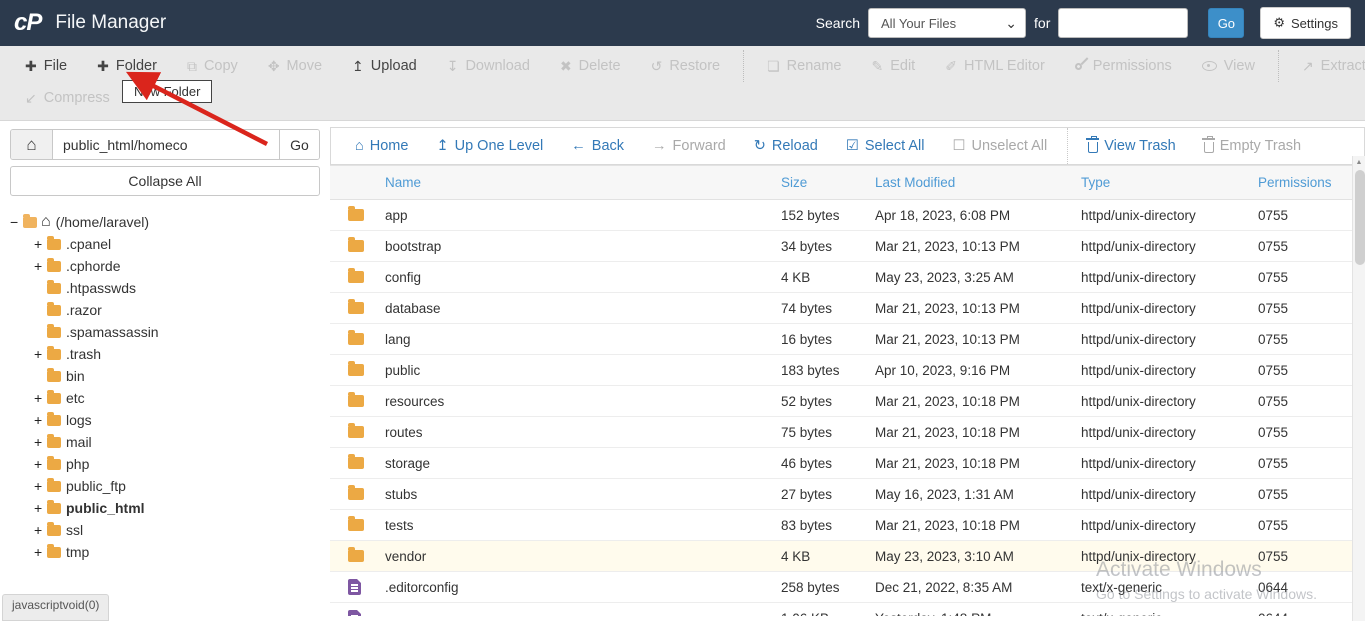 This screenshot has height=621, width=1365. What do you see at coordinates (165, 310) in the screenshot?
I see `tree-item-razor: .razor` at bounding box center [165, 310].